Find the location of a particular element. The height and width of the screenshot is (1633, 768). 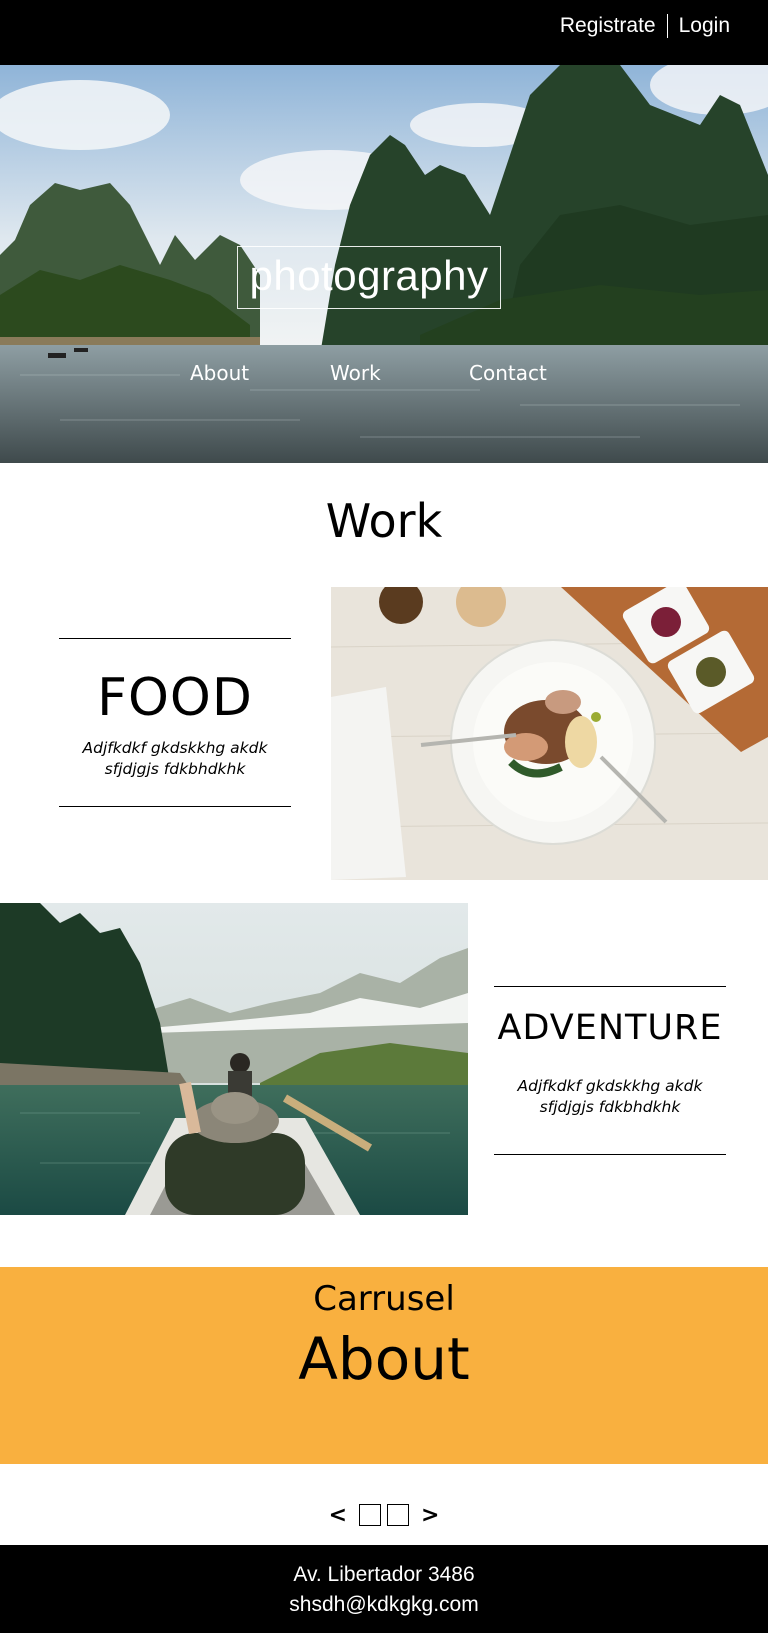

auth-links: Registrate Login is located at coordinates (645, 26).